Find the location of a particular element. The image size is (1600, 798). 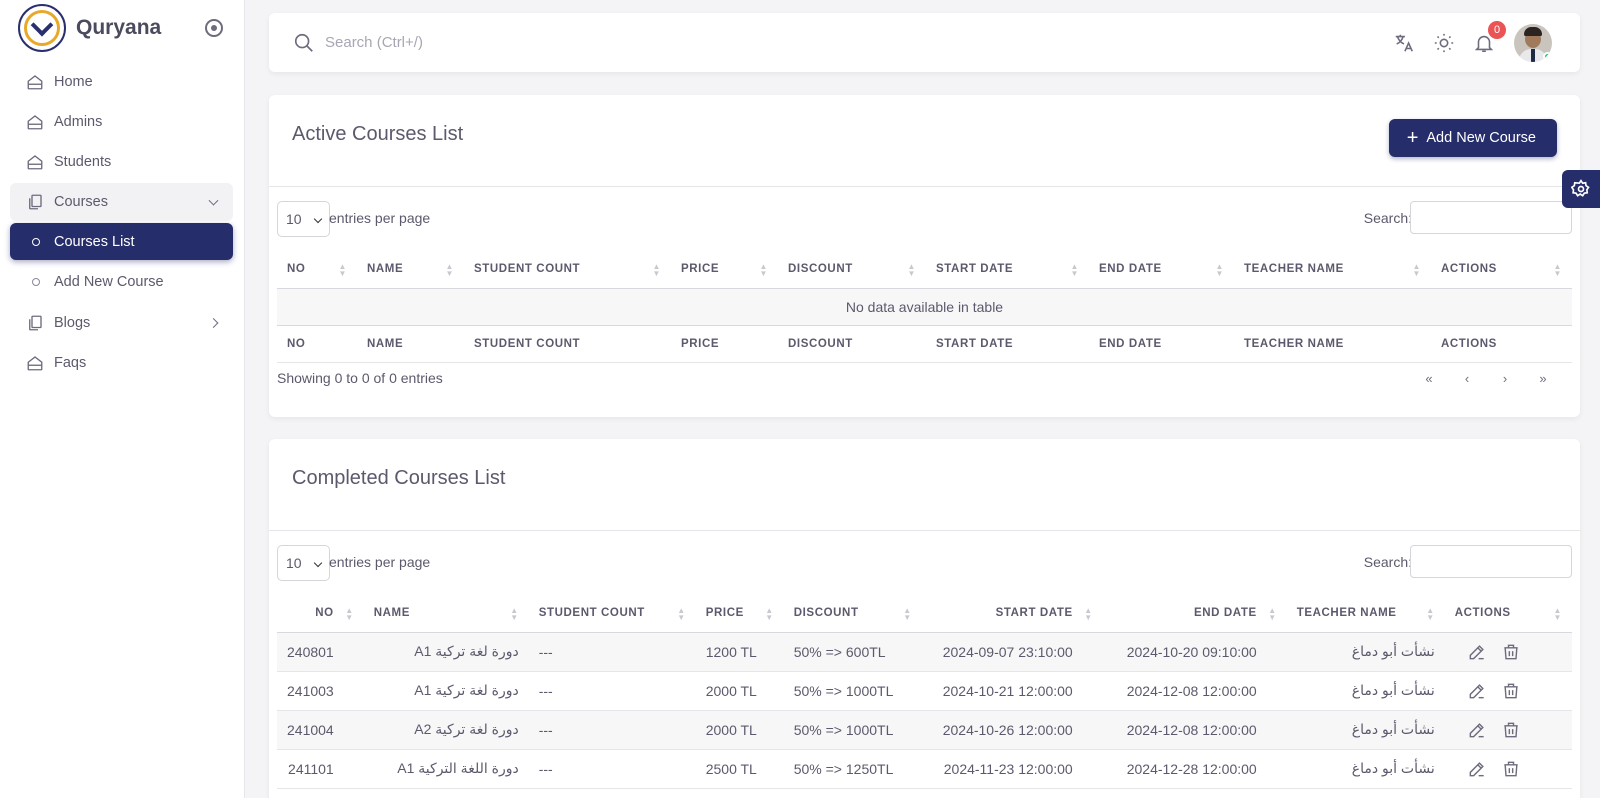

sidebar-toggle-icon is located at coordinates (214, 28).